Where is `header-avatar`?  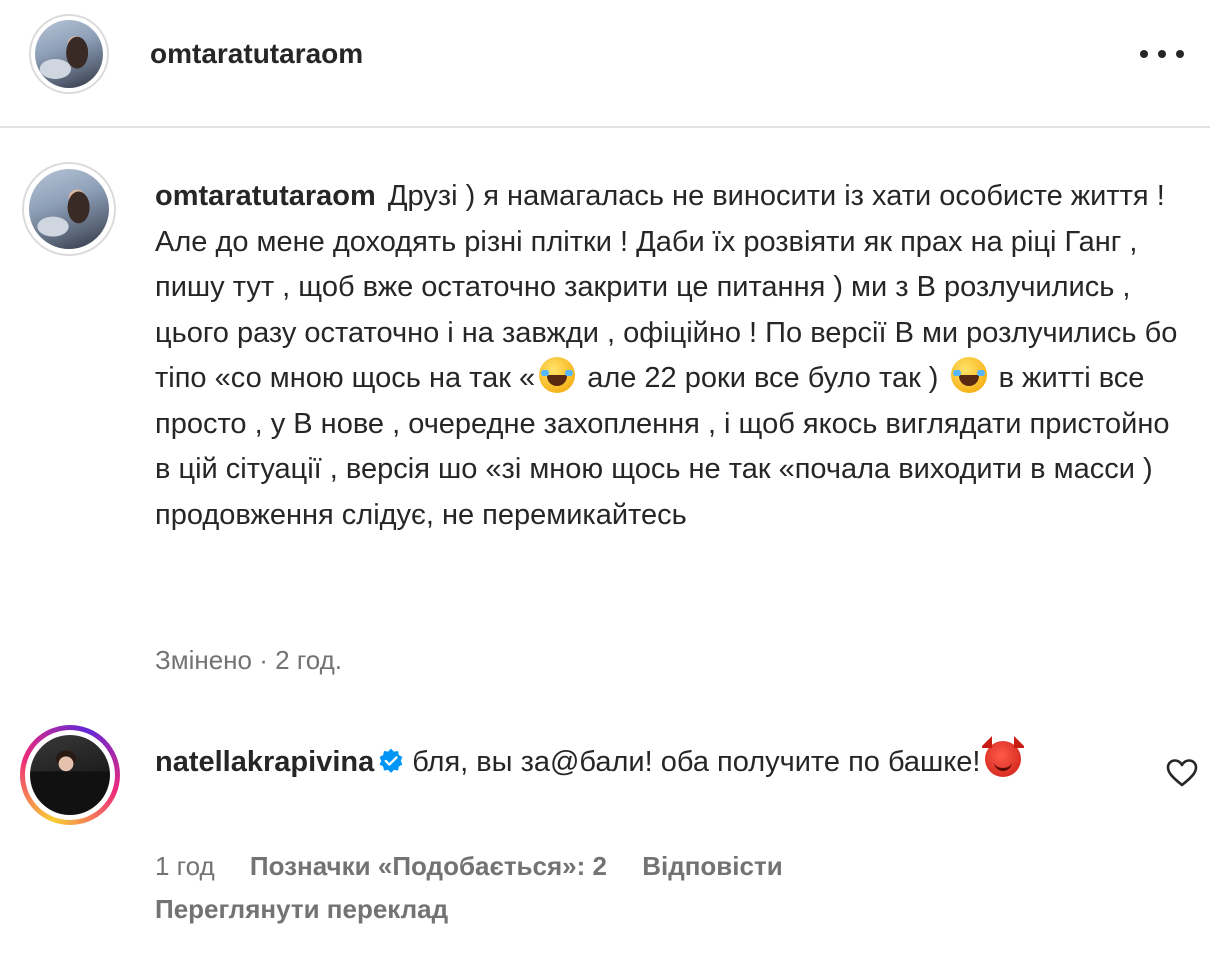
header-avatar is located at coordinates (69, 54).